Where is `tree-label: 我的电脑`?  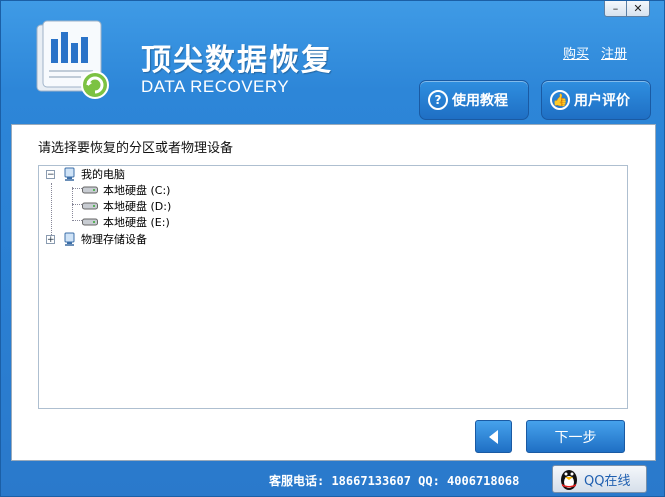
tree-label: 我的电脑 is located at coordinates (103, 174).